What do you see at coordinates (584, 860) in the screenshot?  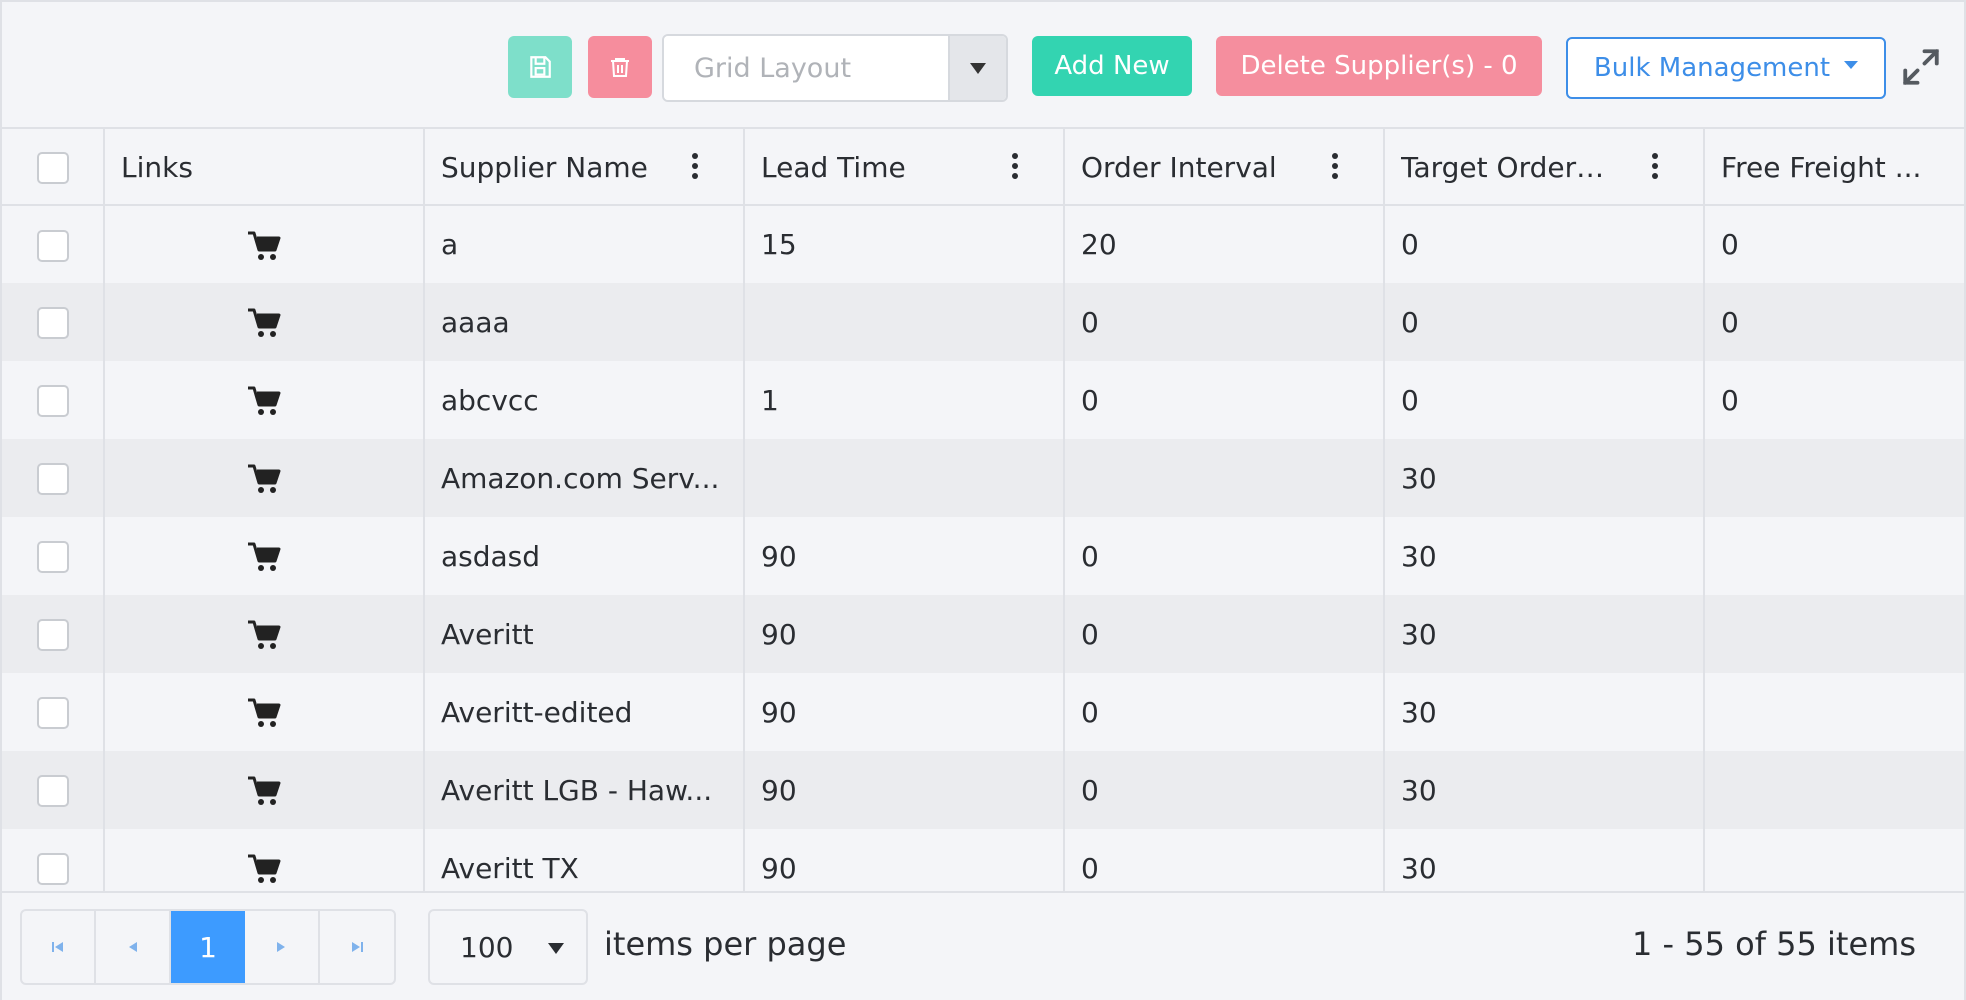 I see `supplier-name-cell: Averitt TX` at bounding box center [584, 860].